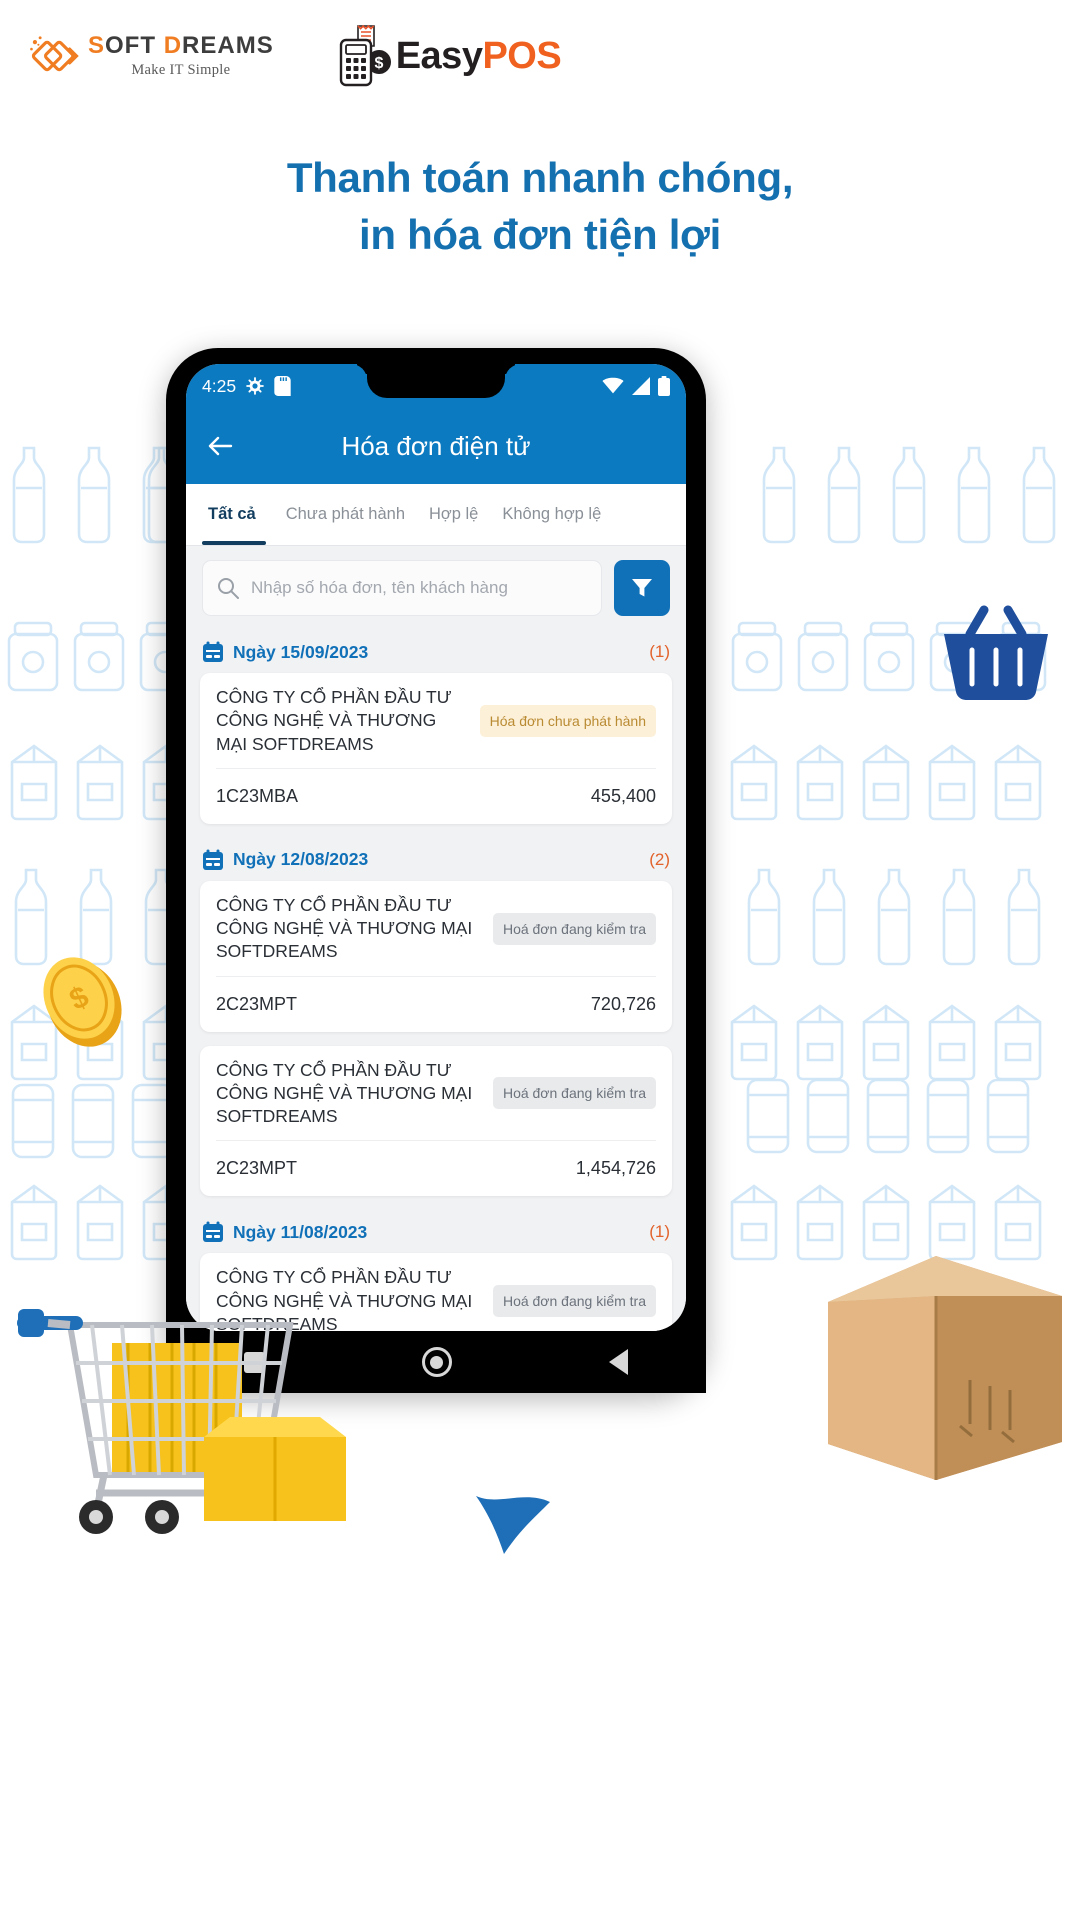 The image size is (1080, 1920). Describe the element at coordinates (618, 1362) in the screenshot. I see `triangle-back-icon` at that location.